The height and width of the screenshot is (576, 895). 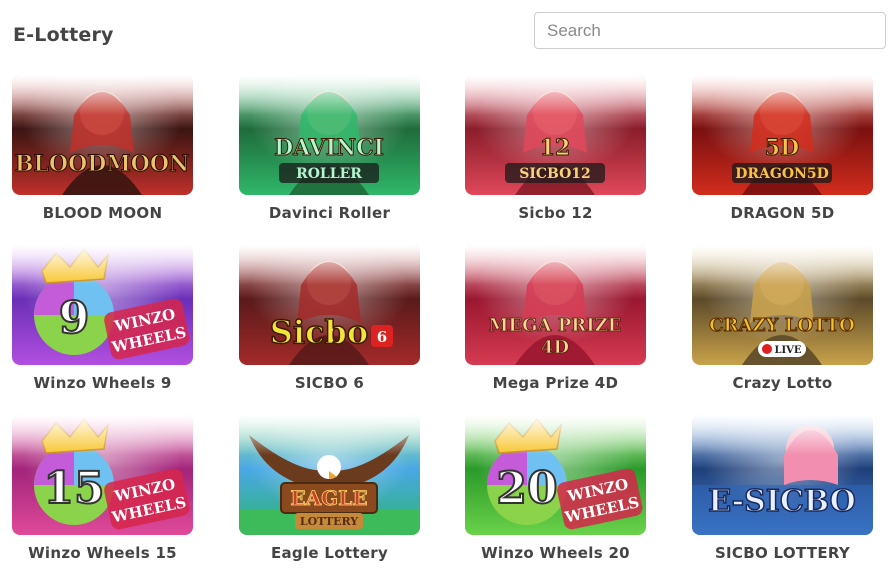 I want to click on svg-text: SICBO12, so click(x=555, y=174).